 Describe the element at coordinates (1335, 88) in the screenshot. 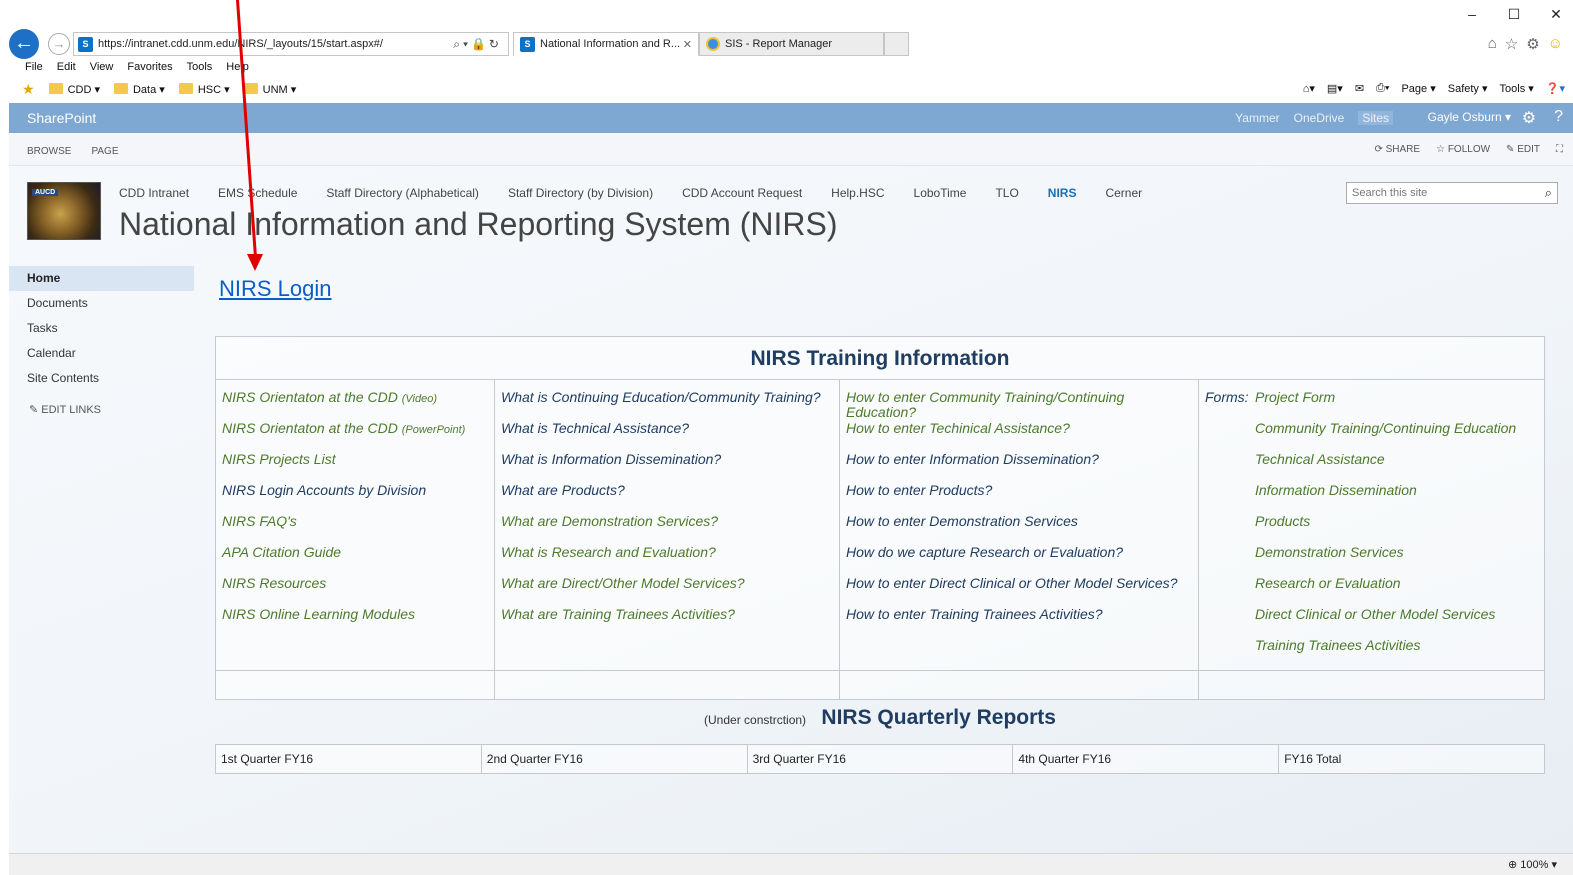

I see `feeds-icon: ▤▾` at that location.